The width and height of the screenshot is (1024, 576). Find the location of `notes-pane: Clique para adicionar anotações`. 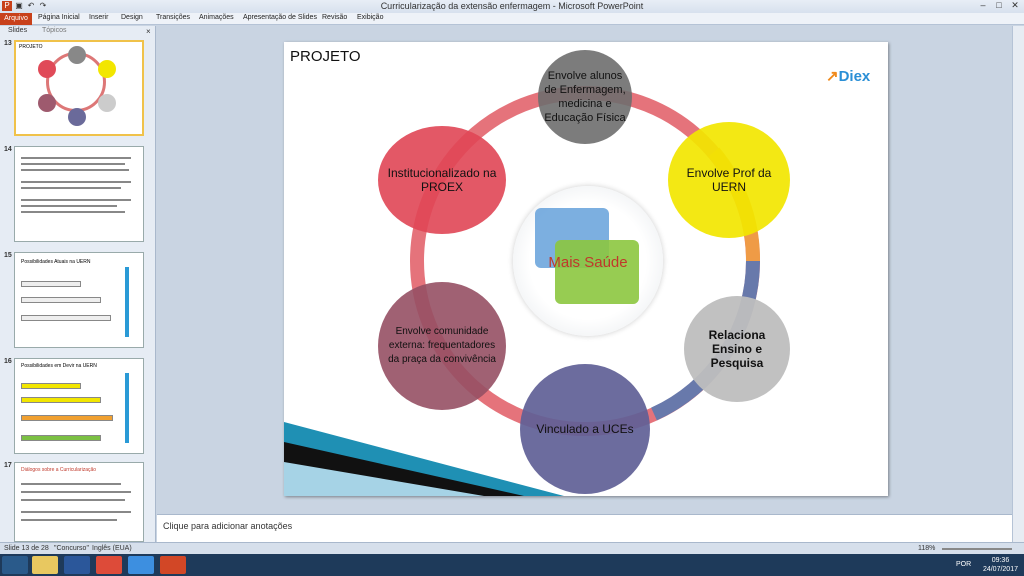

notes-pane: Clique para adicionar anotações is located at coordinates (584, 528).